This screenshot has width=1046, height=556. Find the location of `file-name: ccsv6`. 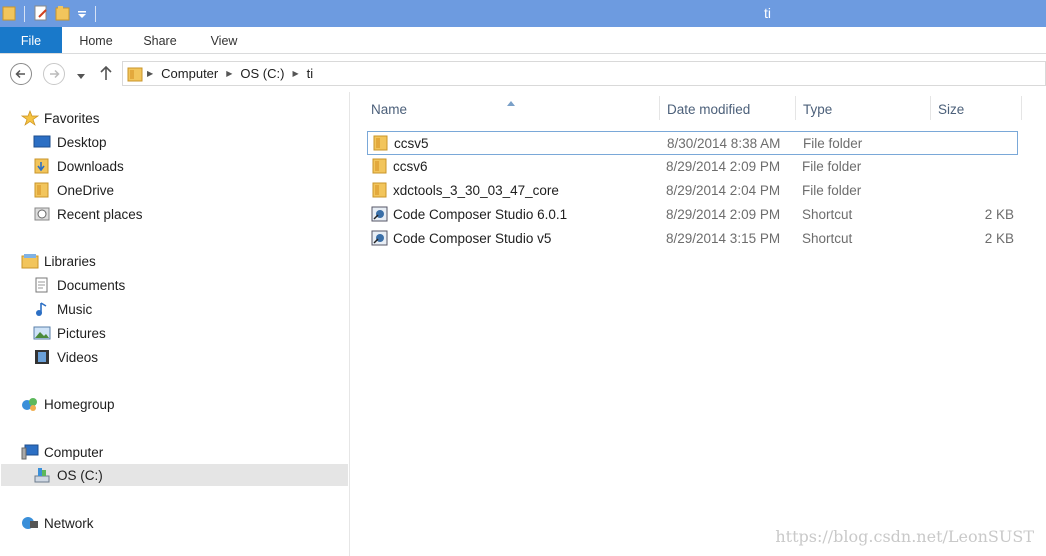

file-name: ccsv6 is located at coordinates (410, 166).